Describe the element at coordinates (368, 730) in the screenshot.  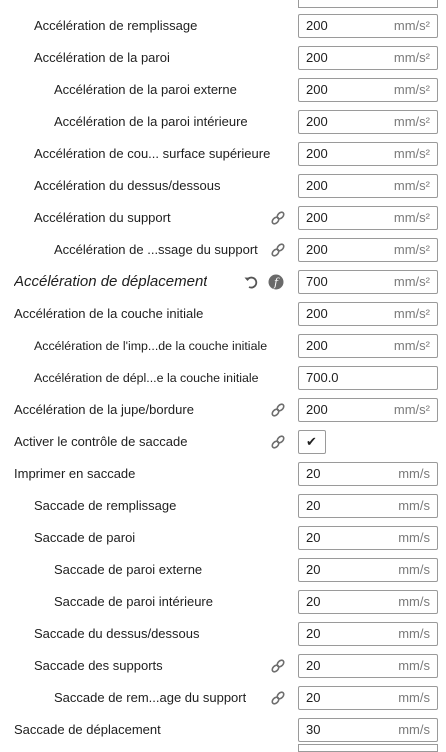
I see `value-input: 30 mm/s` at that location.